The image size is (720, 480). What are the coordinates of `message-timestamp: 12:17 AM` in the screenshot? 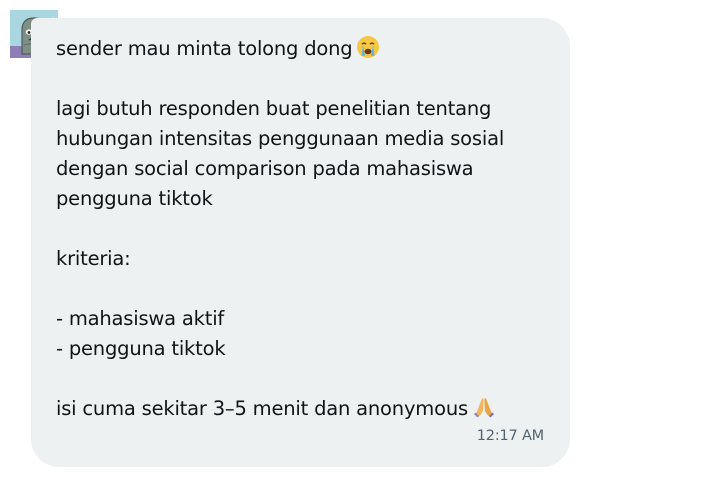 It's located at (510, 436).